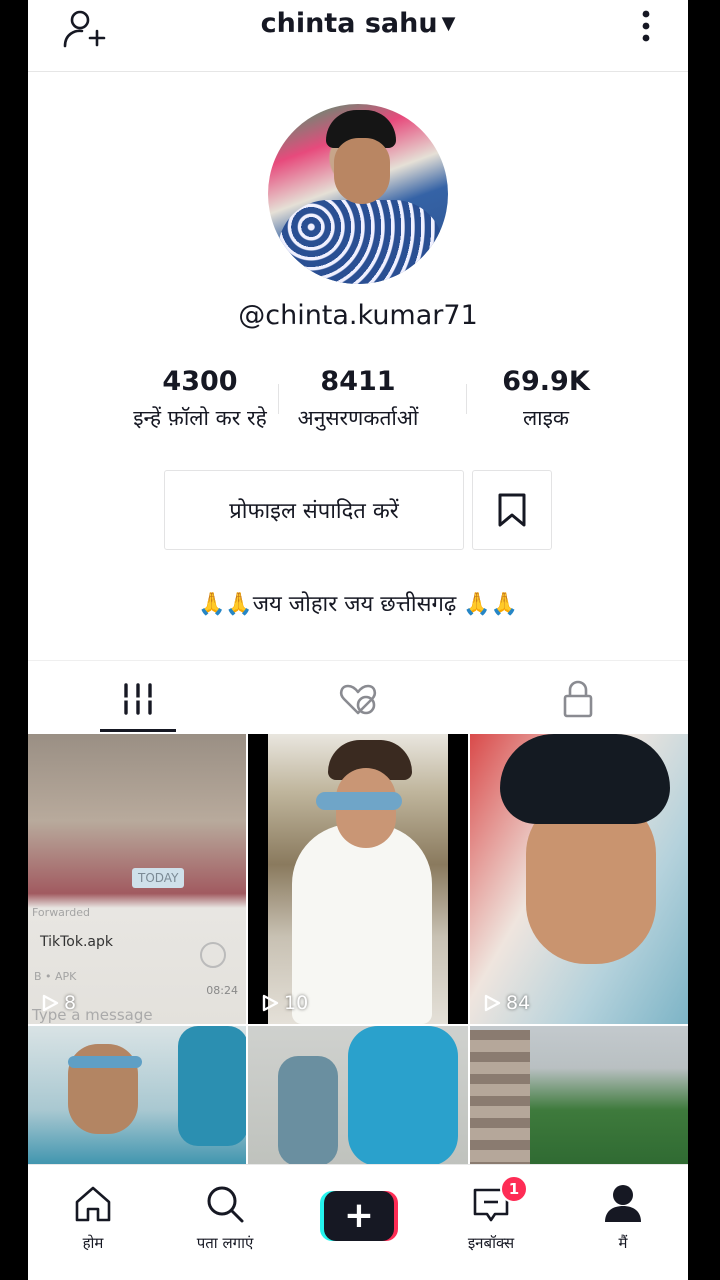  What do you see at coordinates (623, 1243) in the screenshot?
I see `nav-me-label: मैं` at bounding box center [623, 1243].